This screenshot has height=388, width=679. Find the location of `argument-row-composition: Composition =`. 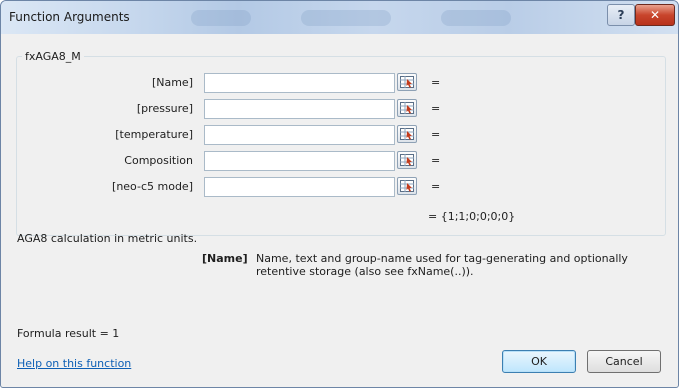

argument-row-composition: Composition = is located at coordinates (338, 161).